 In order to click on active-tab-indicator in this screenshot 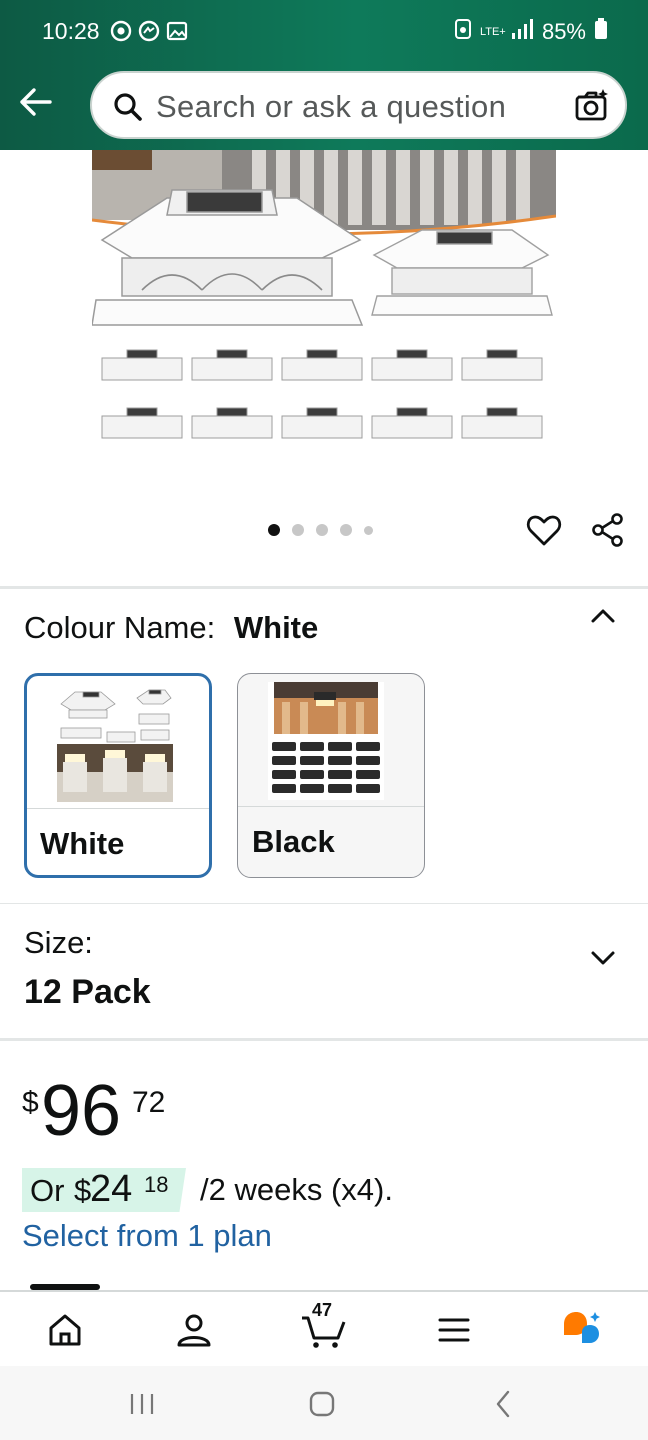, I will do `click(65, 1287)`.